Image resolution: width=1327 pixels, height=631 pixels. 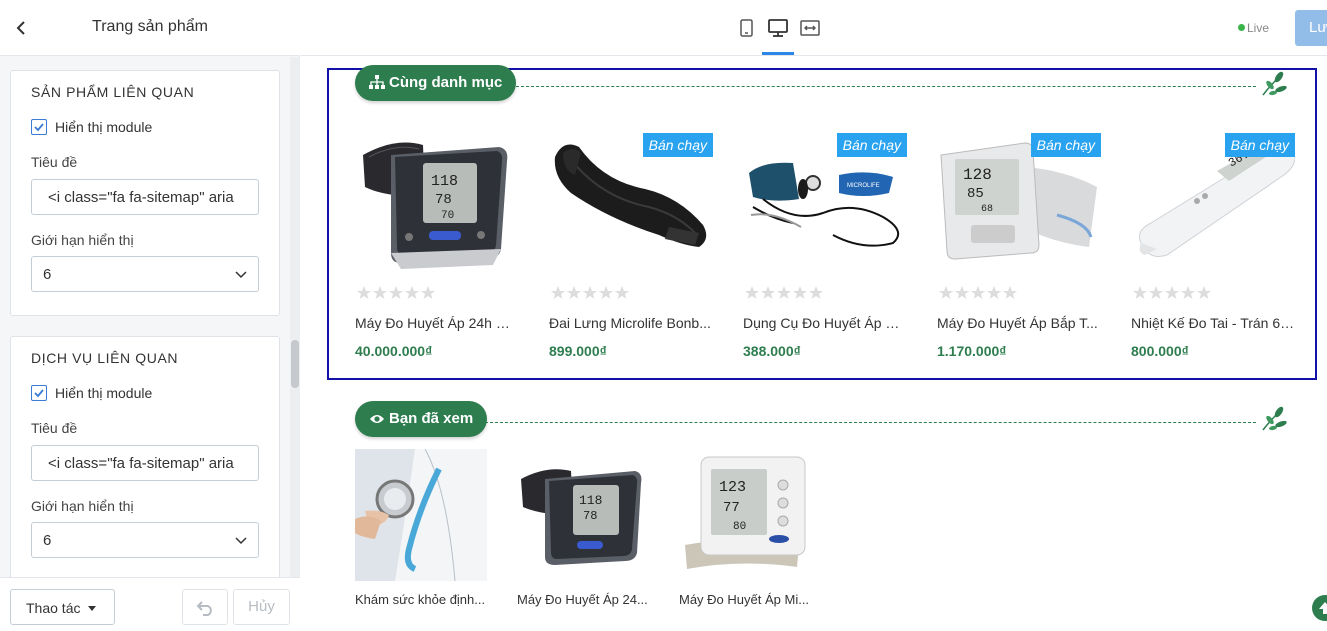 What do you see at coordinates (745, 515) in the screenshot?
I see `viewed-image-wrist-bp-monitor: 123 77 80` at bounding box center [745, 515].